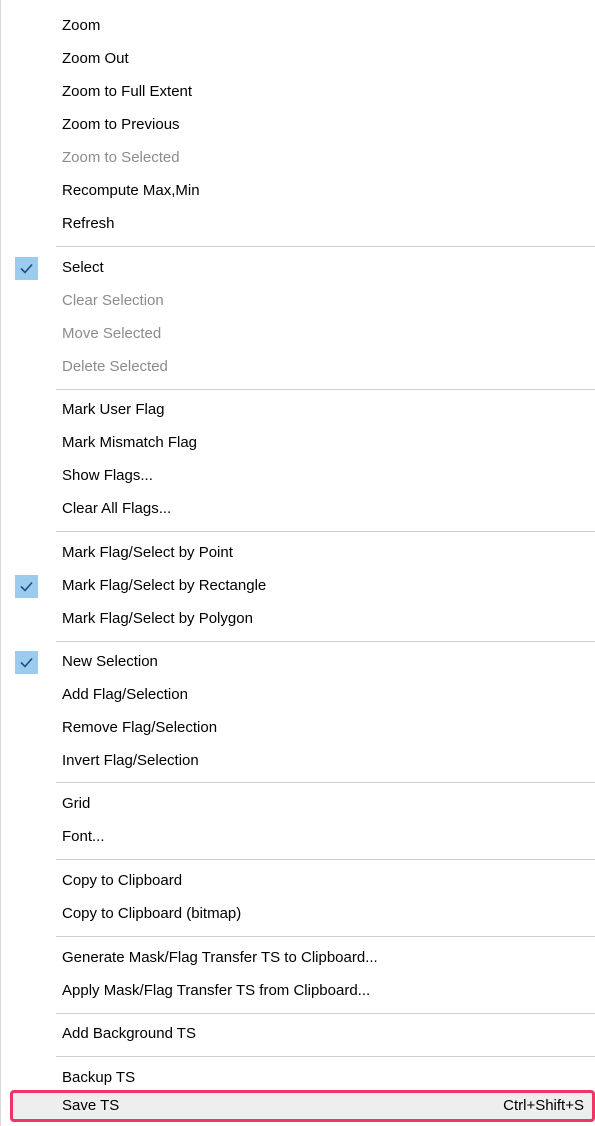 The height and width of the screenshot is (1126, 595). I want to click on menu-item-label: Mark Flag/Select by Rectangle, so click(164, 585).